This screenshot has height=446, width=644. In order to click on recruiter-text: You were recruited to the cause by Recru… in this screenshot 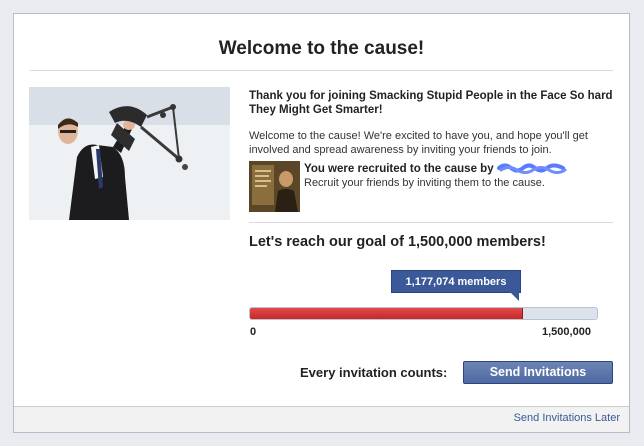, I will do `click(461, 176)`.